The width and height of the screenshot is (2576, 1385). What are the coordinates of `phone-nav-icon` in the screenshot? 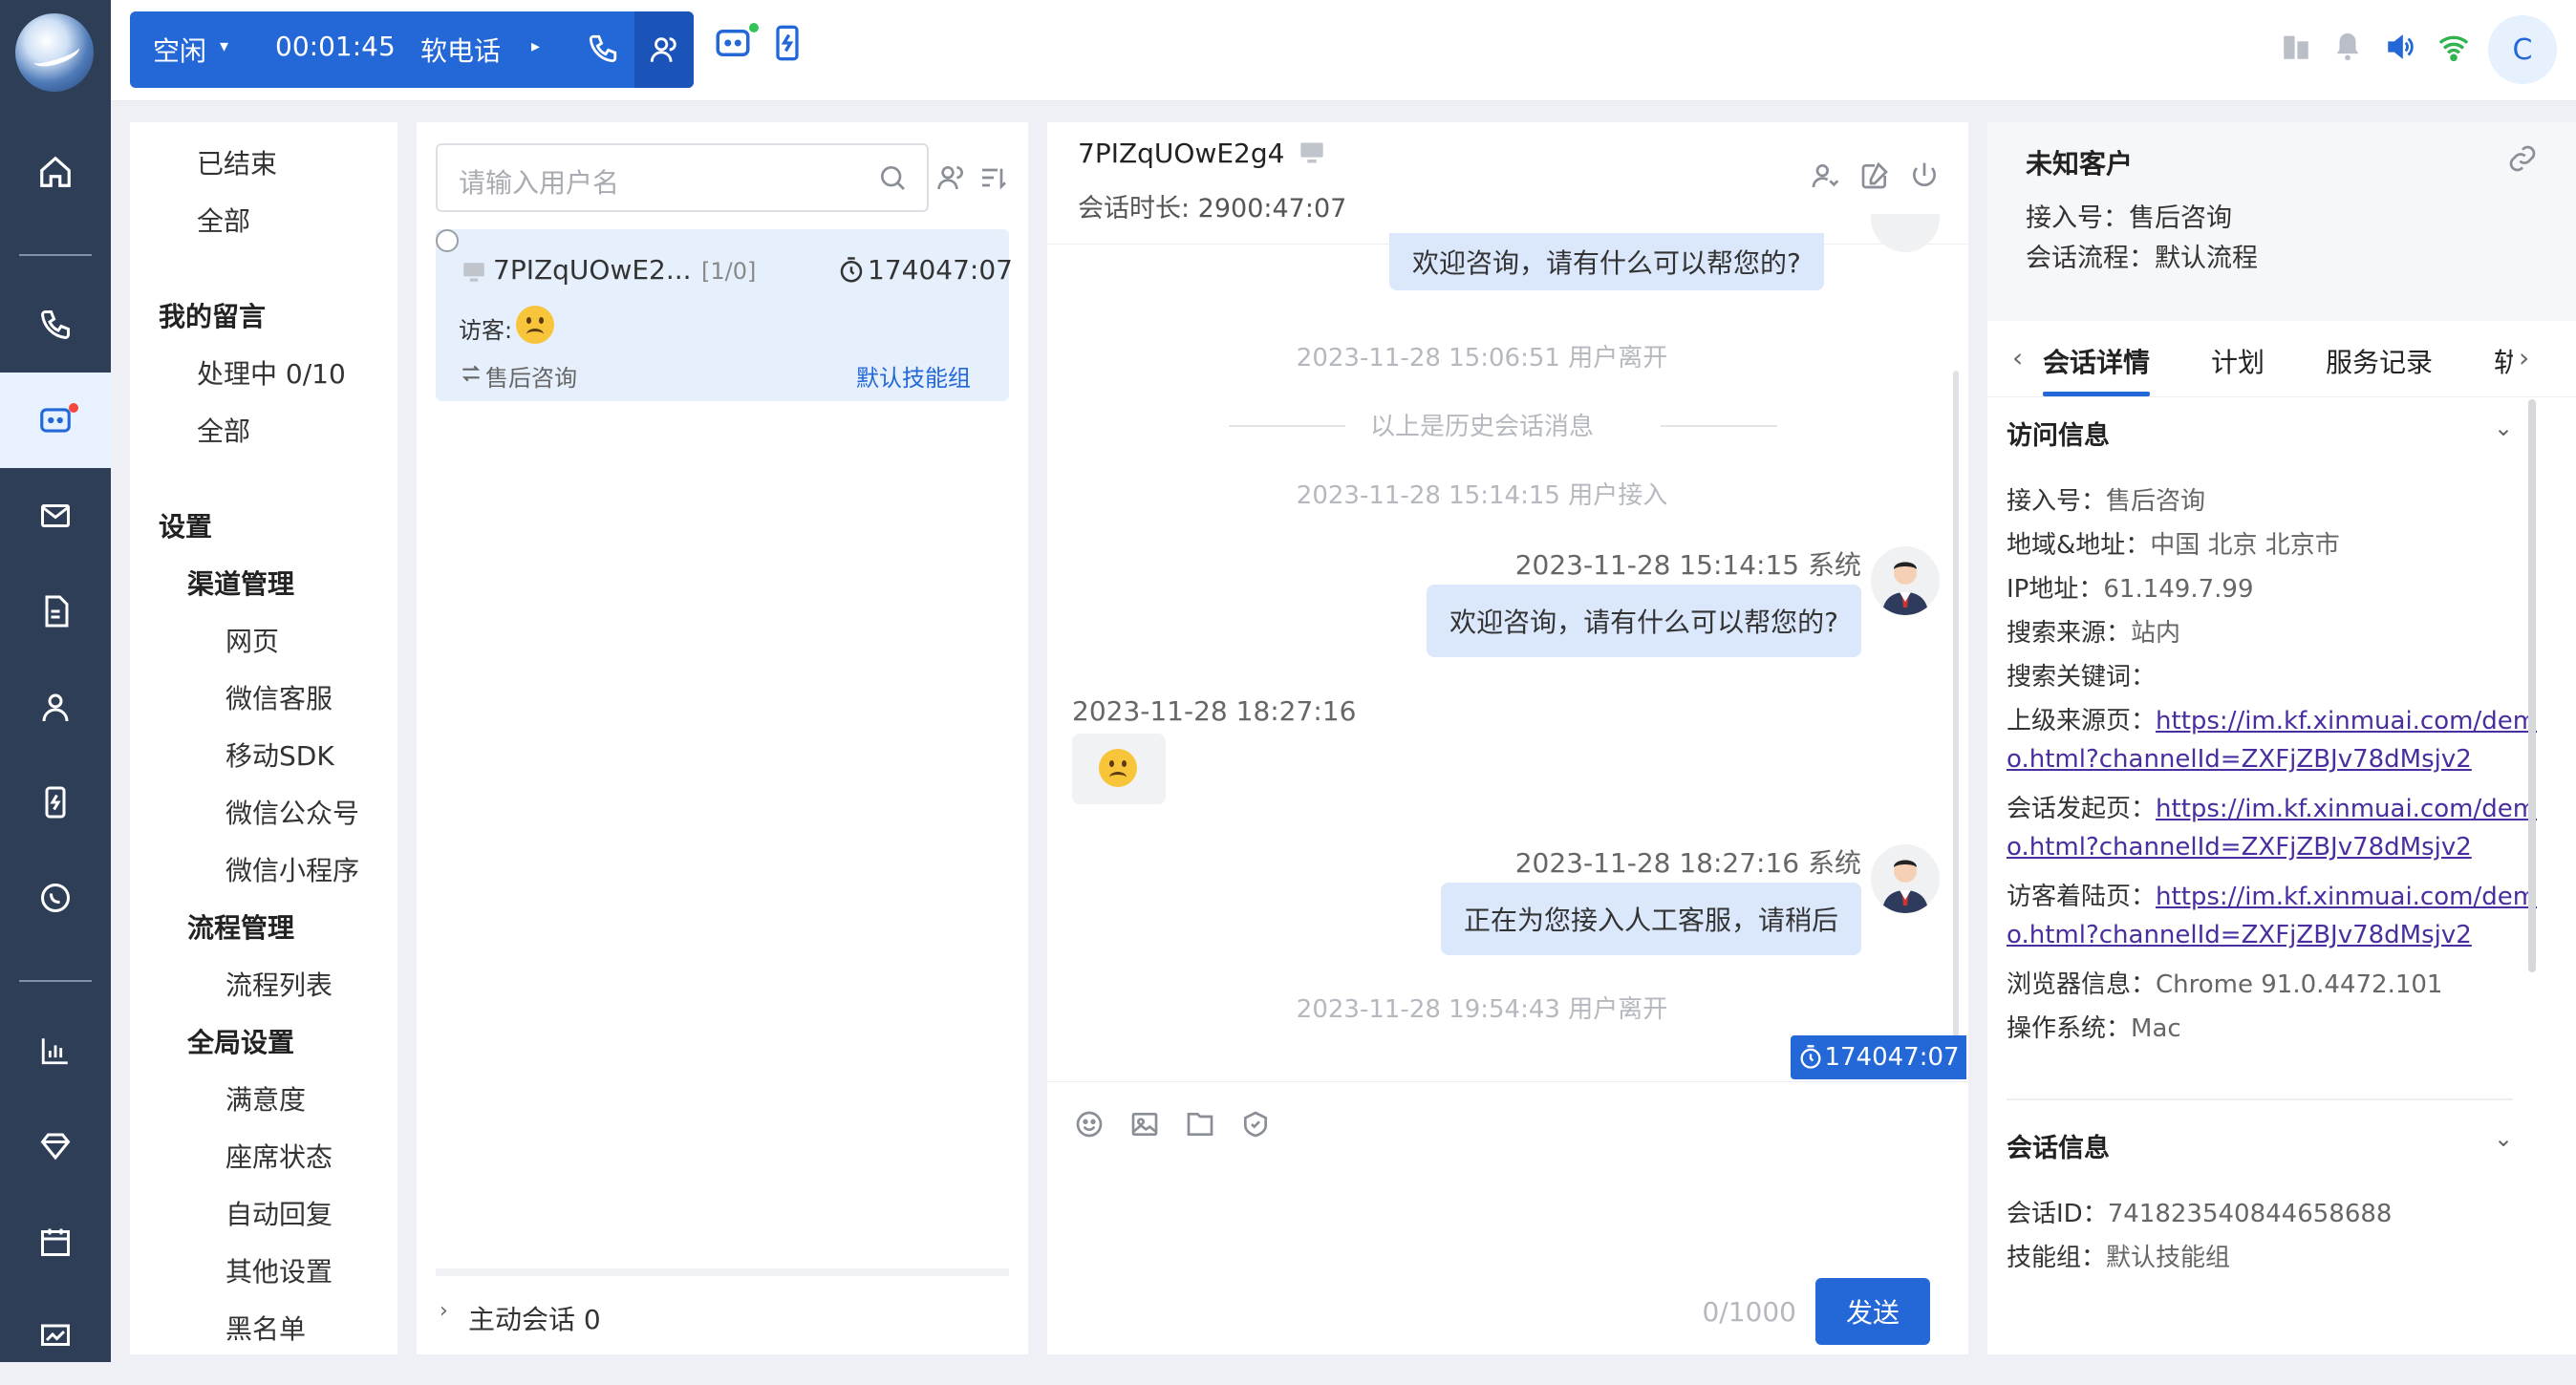 It's located at (55, 325).